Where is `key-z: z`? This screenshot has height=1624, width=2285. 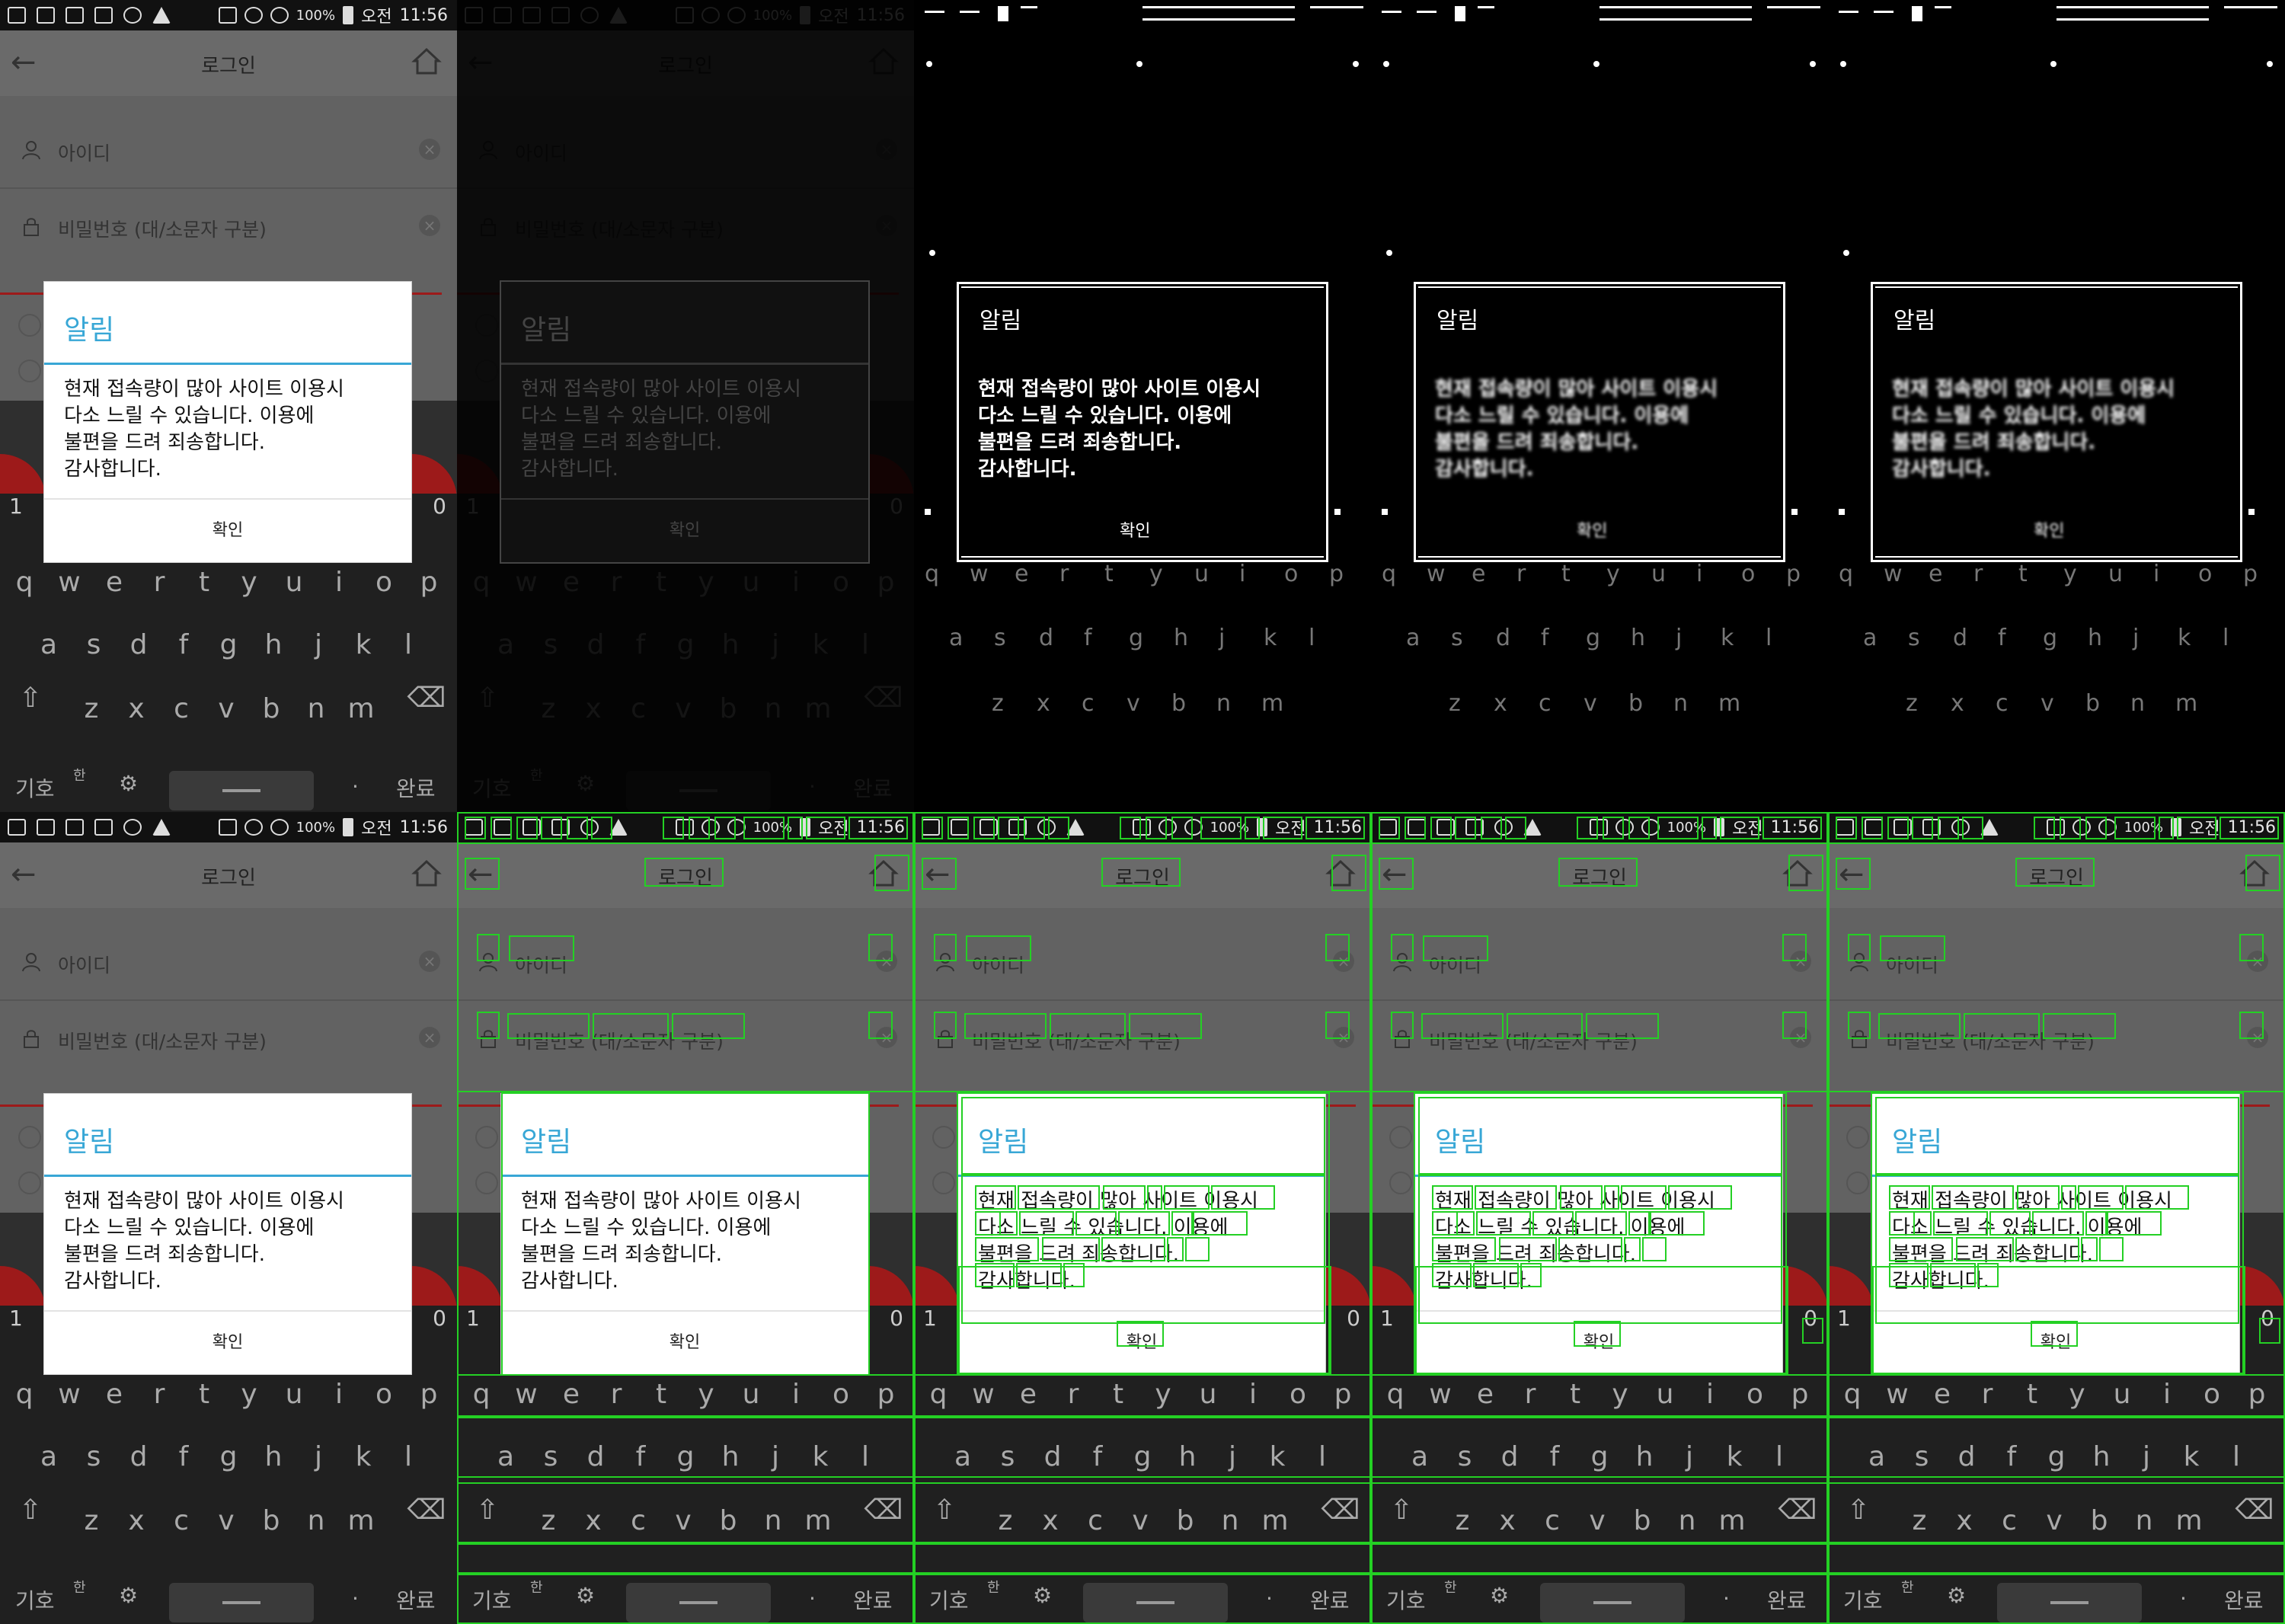 key-z: z is located at coordinates (91, 709).